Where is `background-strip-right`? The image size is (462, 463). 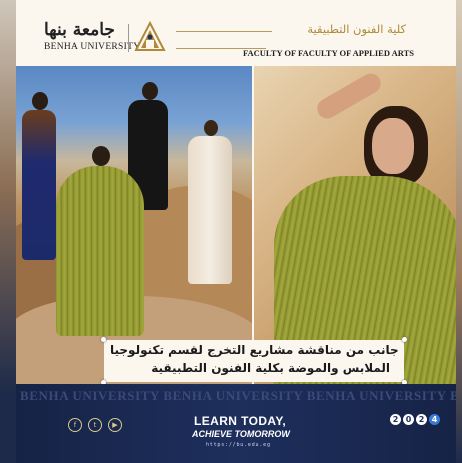 background-strip-right is located at coordinates (459, 231).